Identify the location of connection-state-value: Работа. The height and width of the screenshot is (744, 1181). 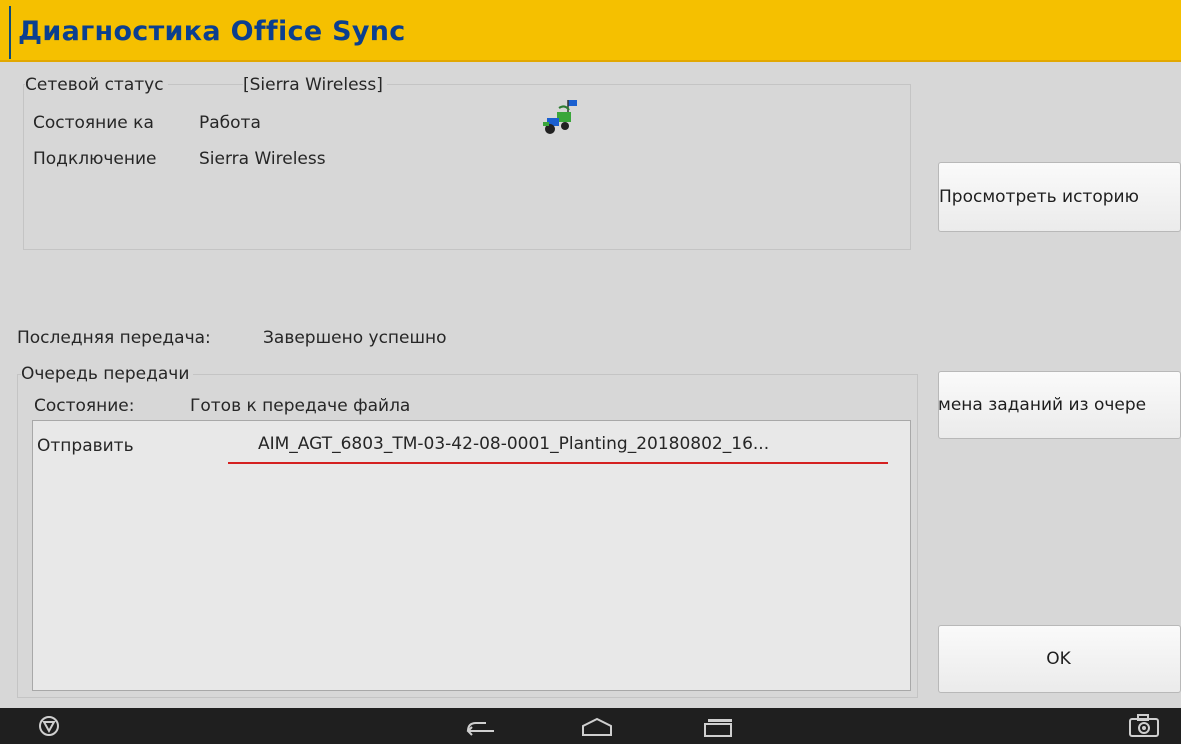
(230, 123).